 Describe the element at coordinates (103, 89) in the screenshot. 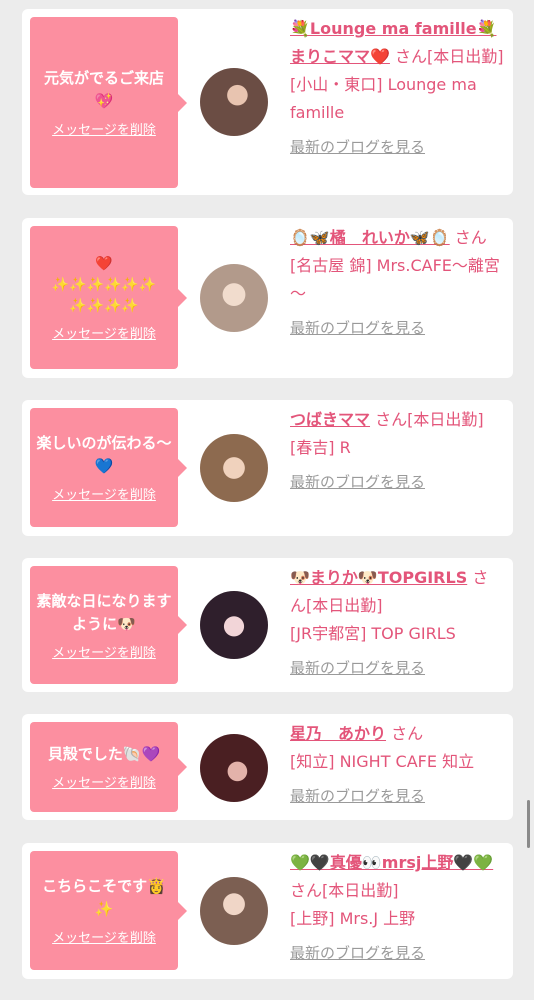

I see `message-text: 元気がでるご来店💖` at that location.